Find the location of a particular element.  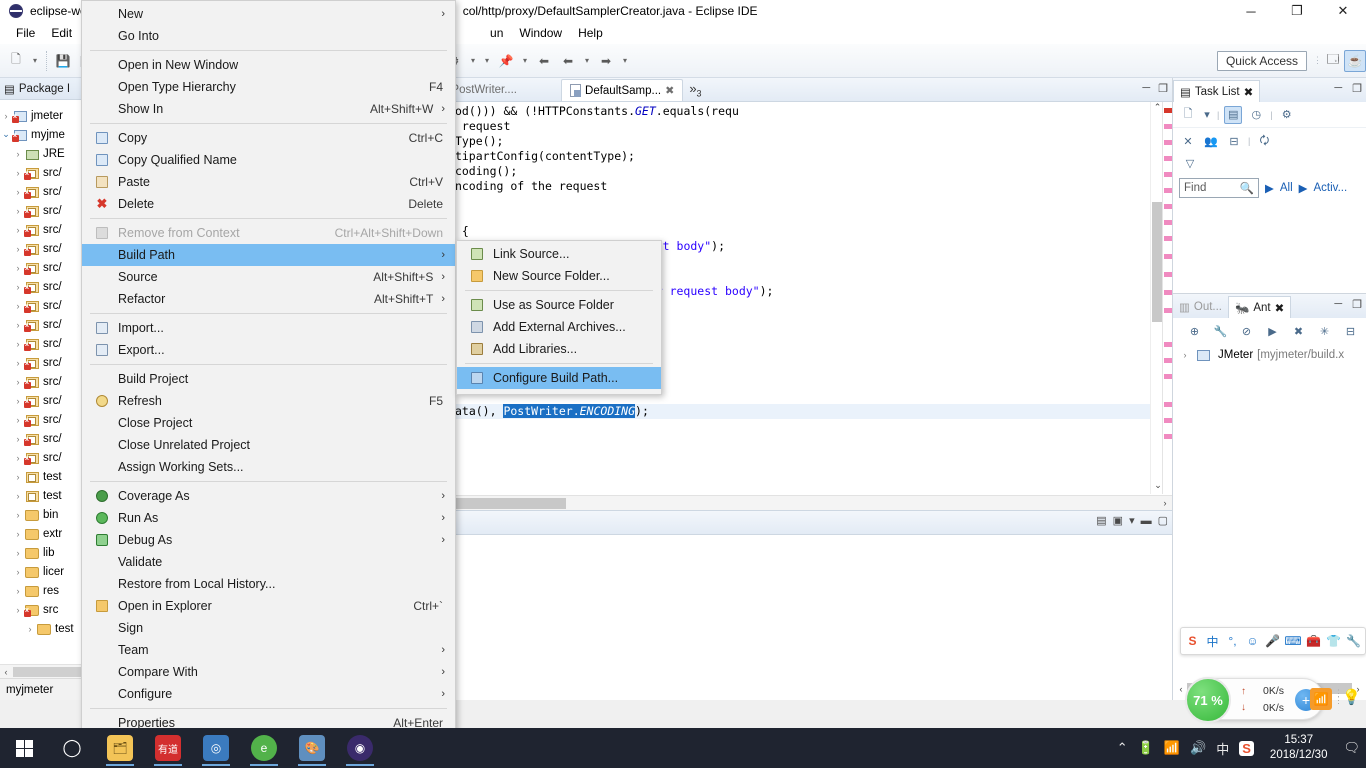

run-default-target-icon: 🔧 is located at coordinates (1221, 331).